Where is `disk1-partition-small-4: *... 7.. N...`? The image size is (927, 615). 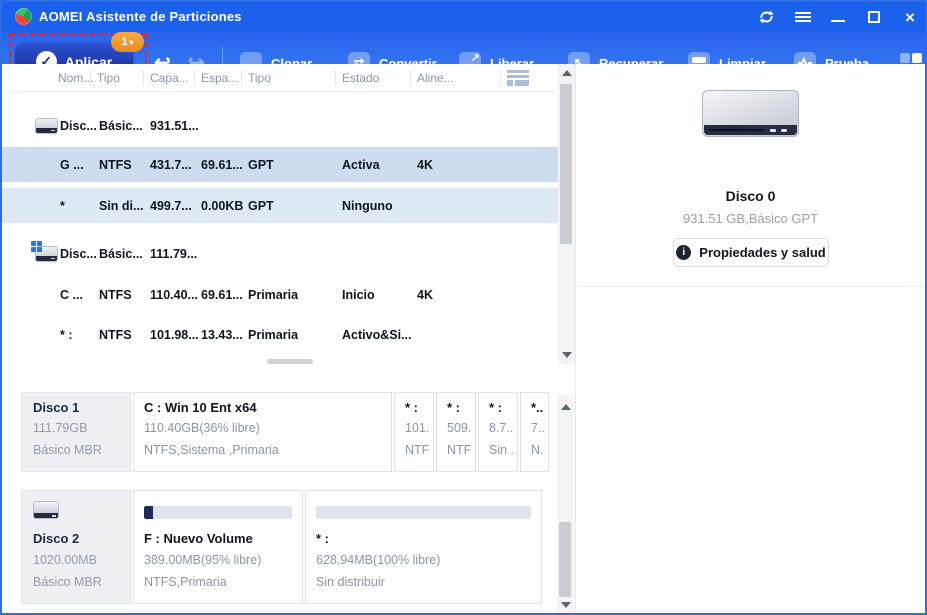
disk1-partition-small-4: *... 7.. N... is located at coordinates (534, 432).